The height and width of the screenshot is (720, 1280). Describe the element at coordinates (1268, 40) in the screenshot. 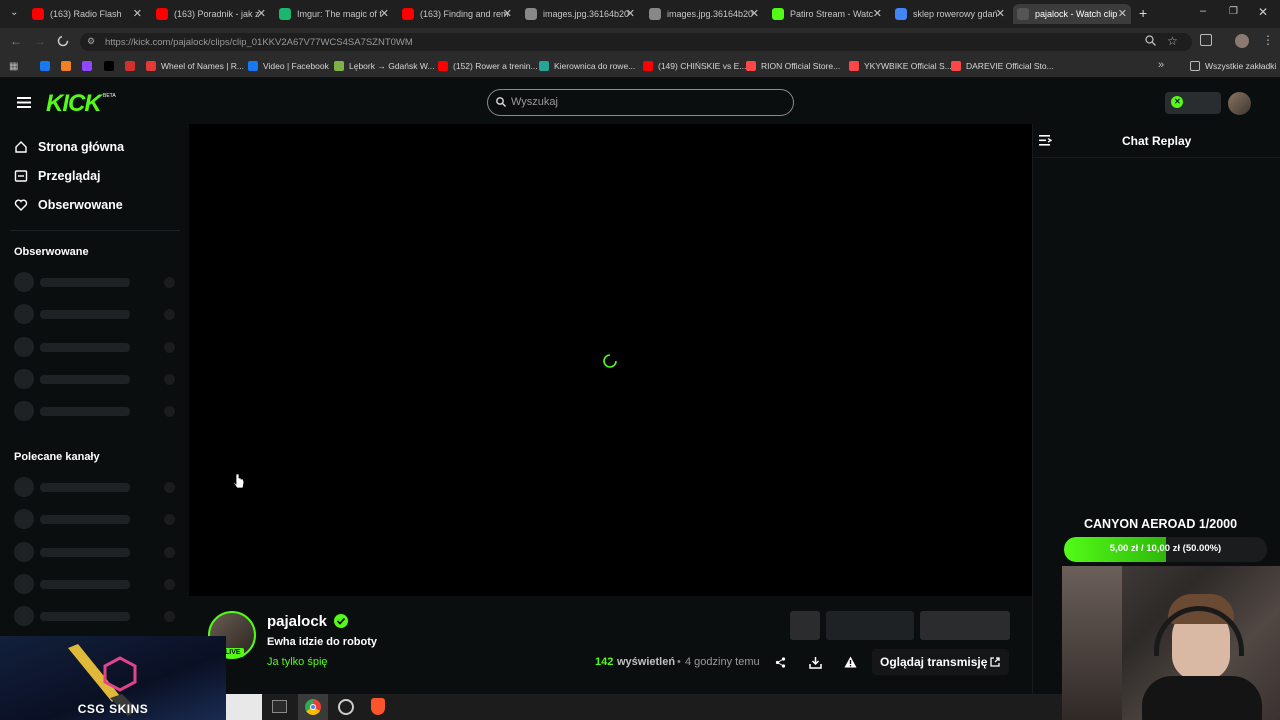

I see `browser-menu-icon: ⋮` at that location.